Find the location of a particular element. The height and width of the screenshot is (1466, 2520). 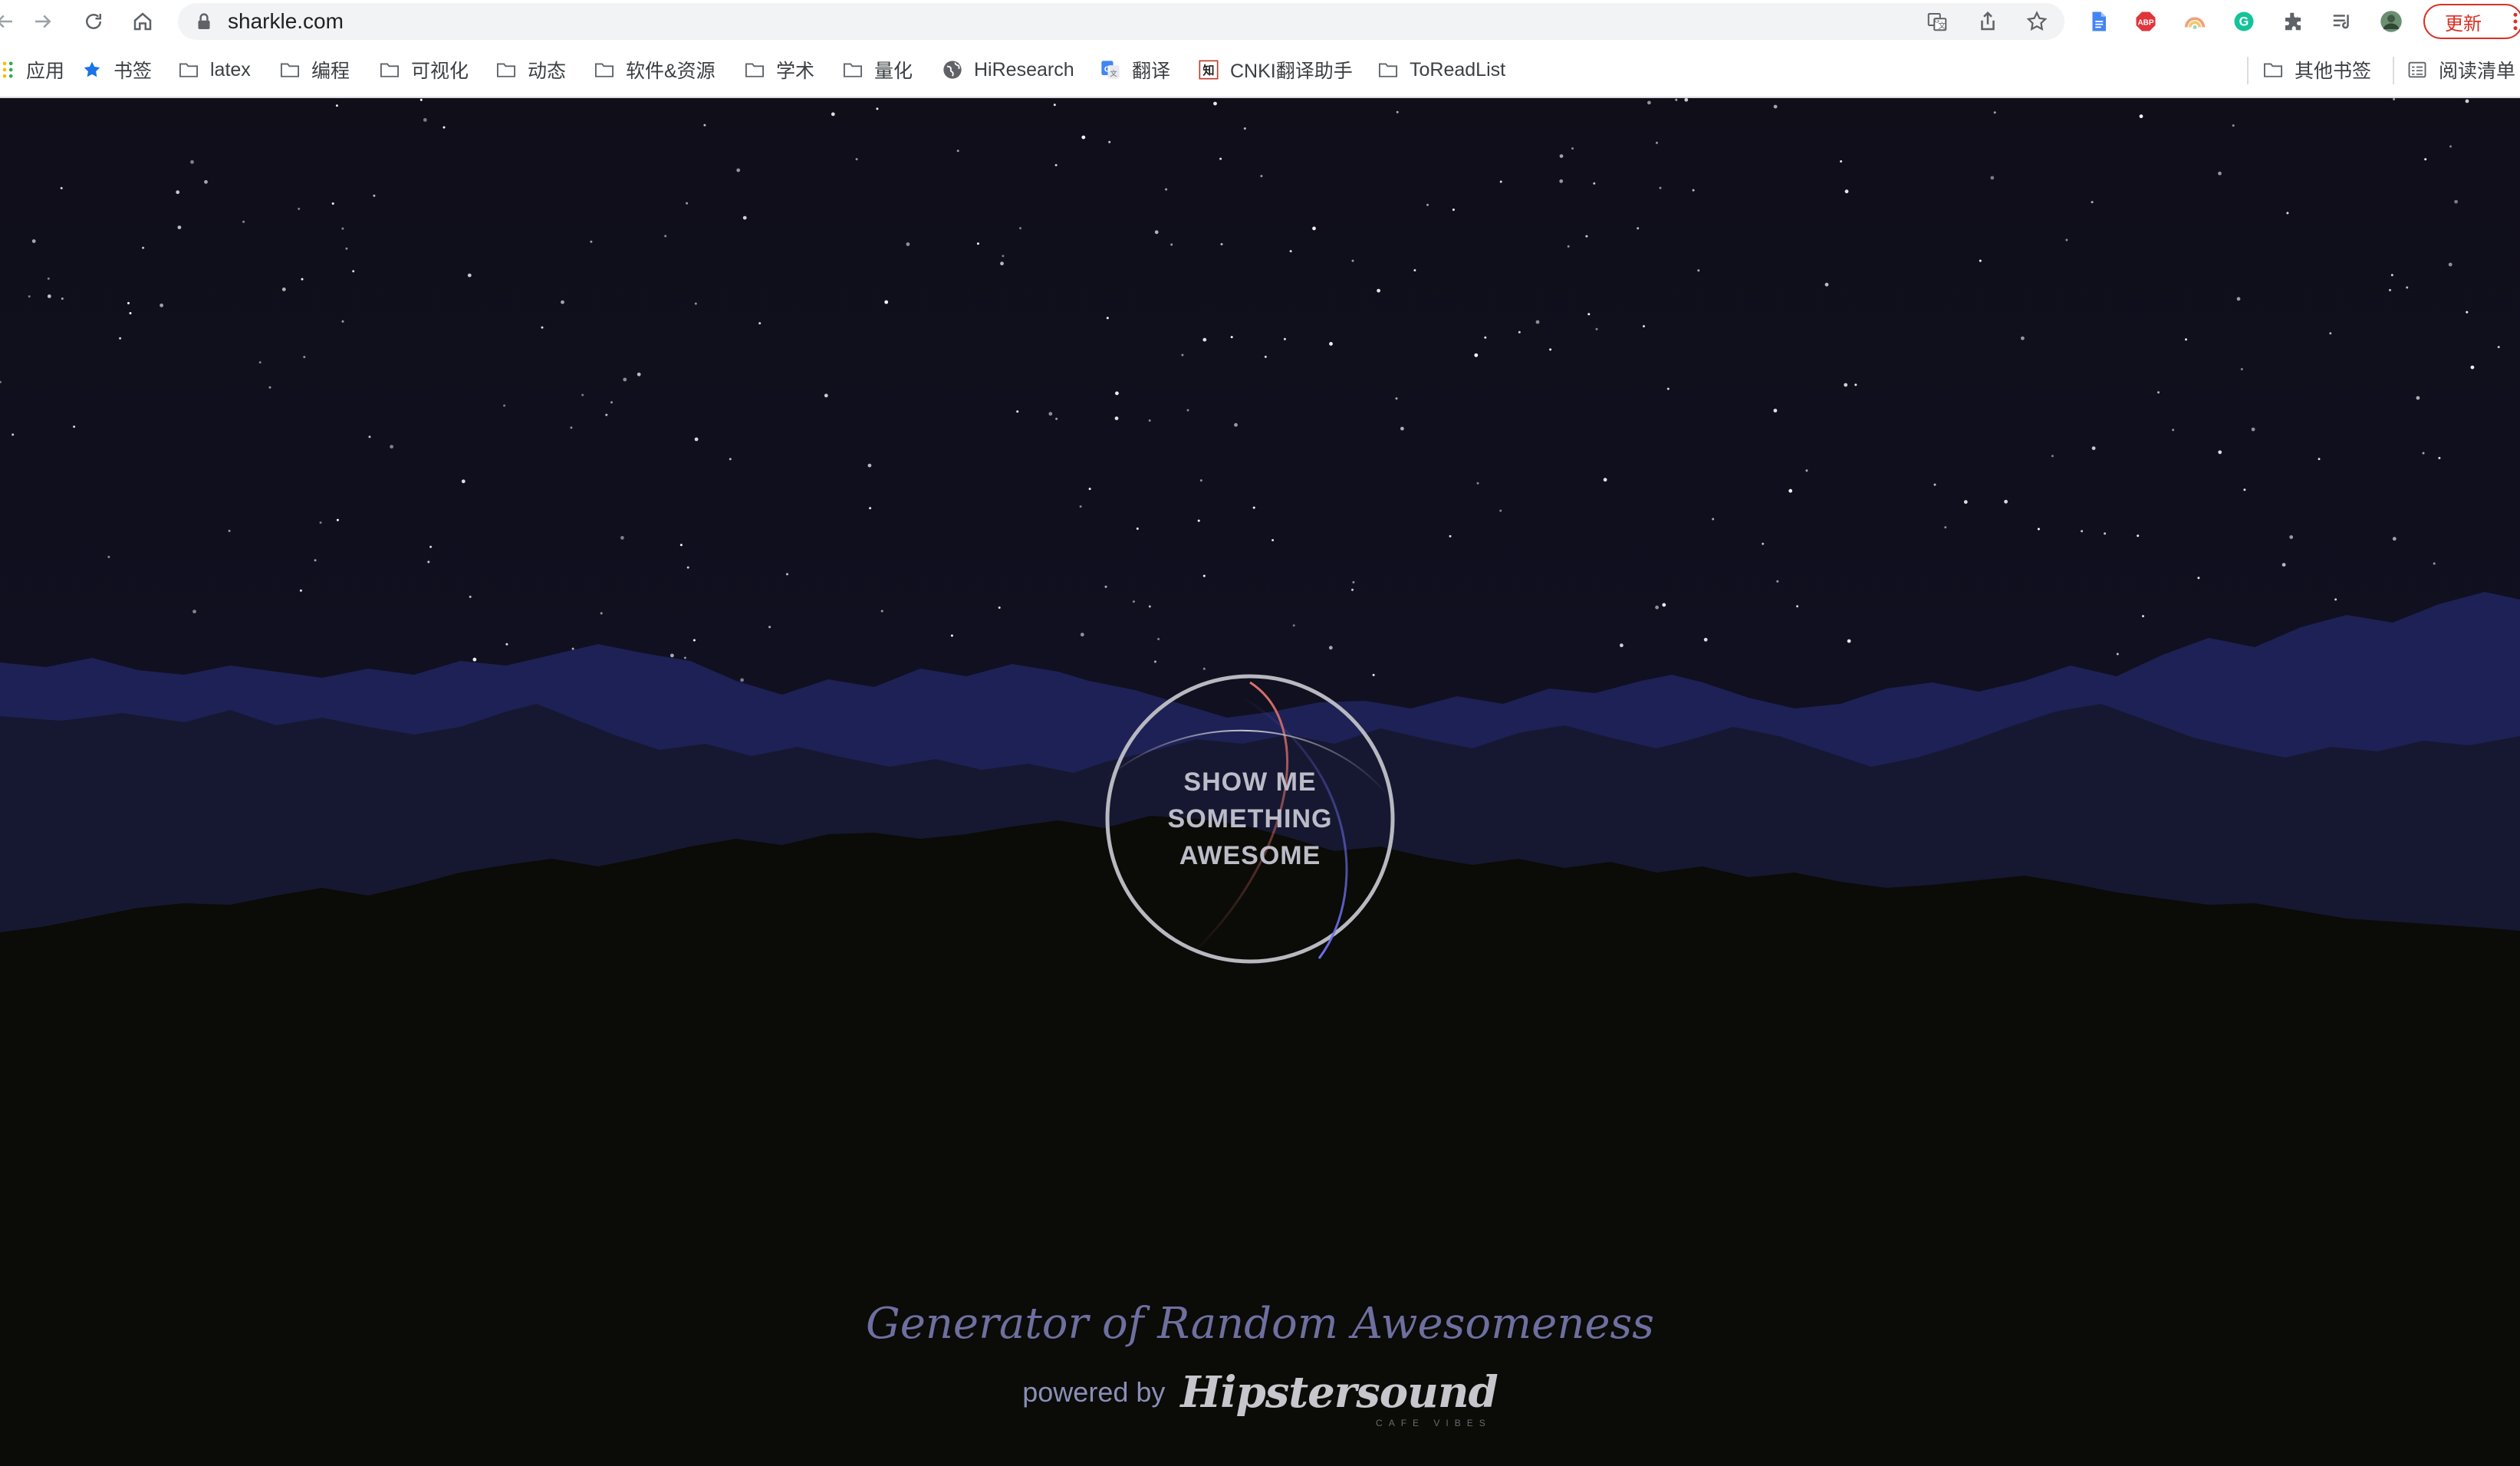

adblock-plus-icon: ABP is located at coordinates (2146, 21).